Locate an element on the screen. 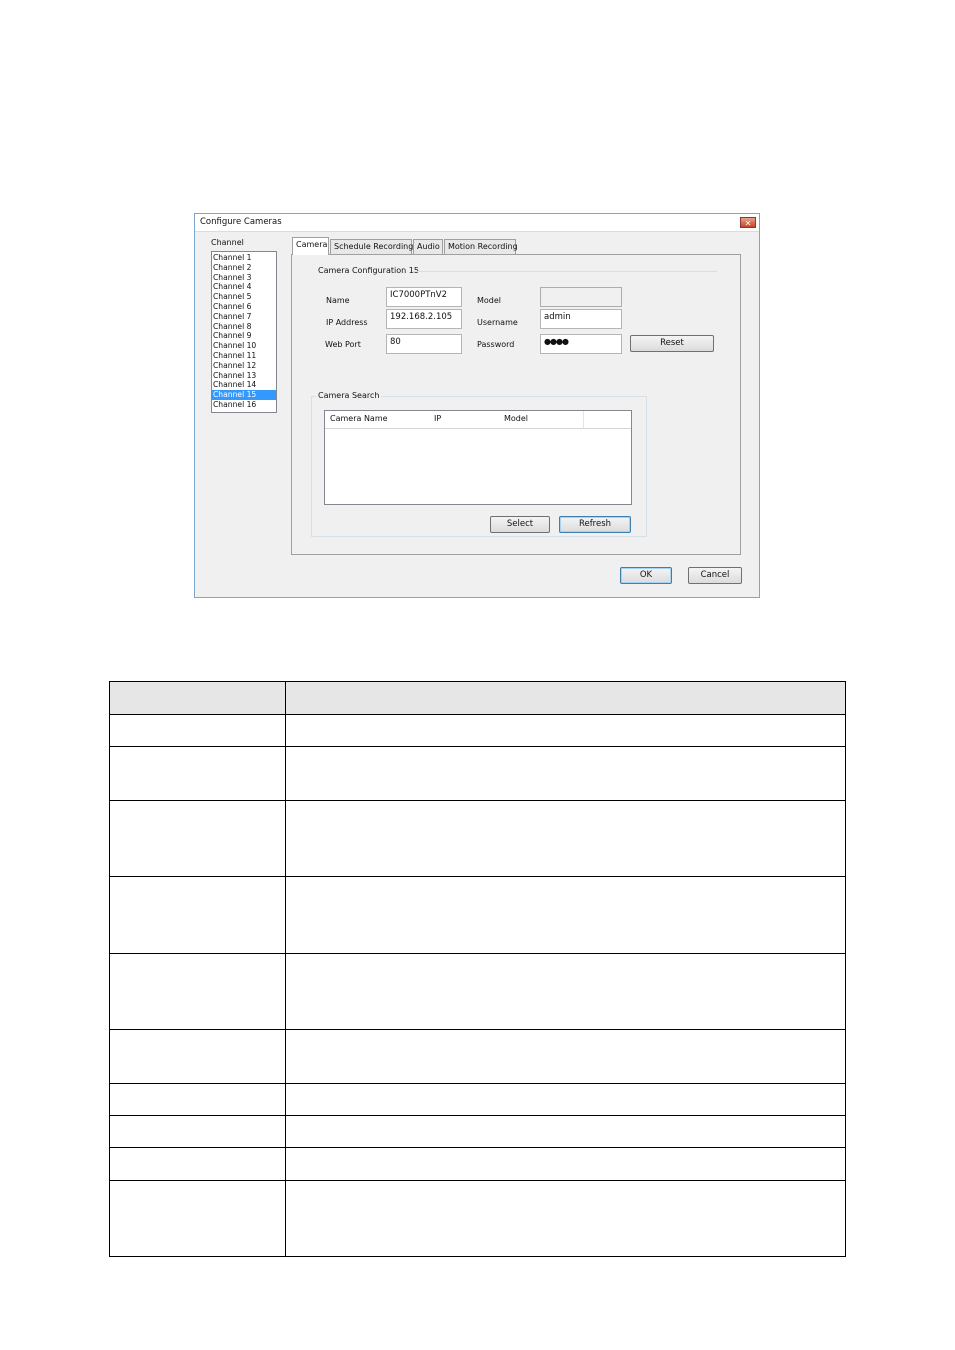 Image resolution: width=955 pixels, height=1350 pixels. ok-button: OK is located at coordinates (646, 575).